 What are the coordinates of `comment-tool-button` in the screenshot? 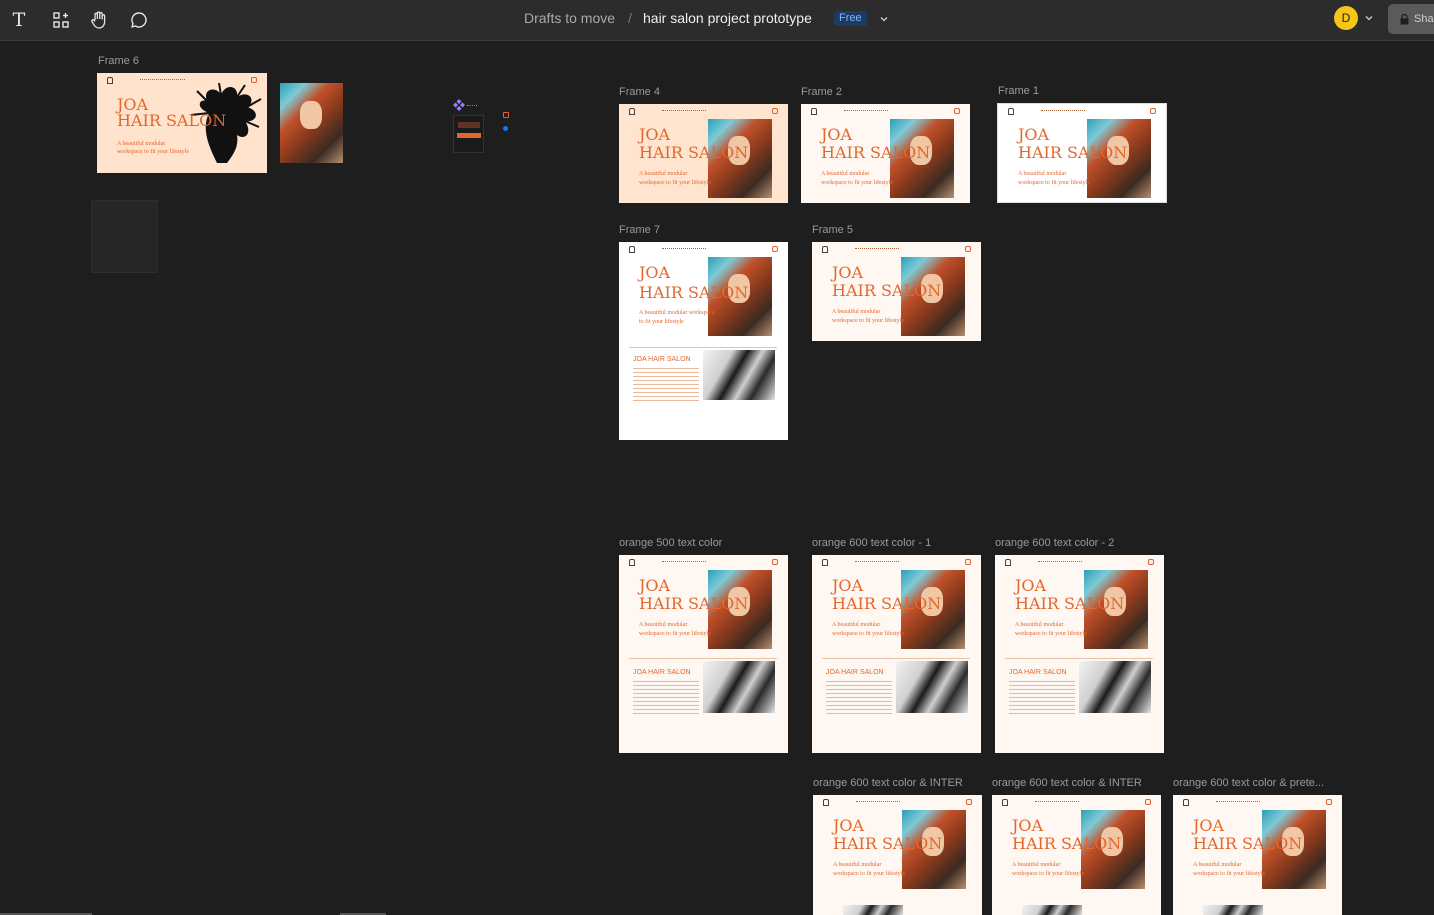 It's located at (139, 20).